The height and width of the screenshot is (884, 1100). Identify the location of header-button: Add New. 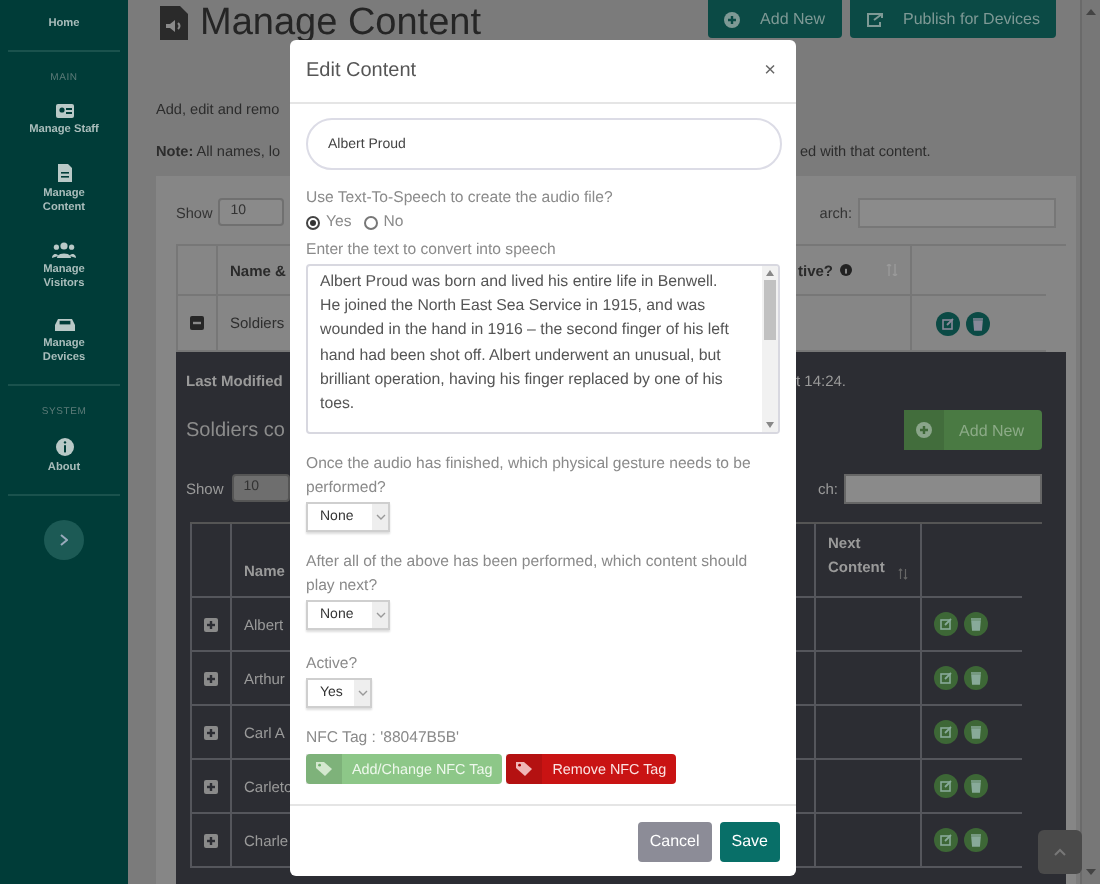
(775, 19).